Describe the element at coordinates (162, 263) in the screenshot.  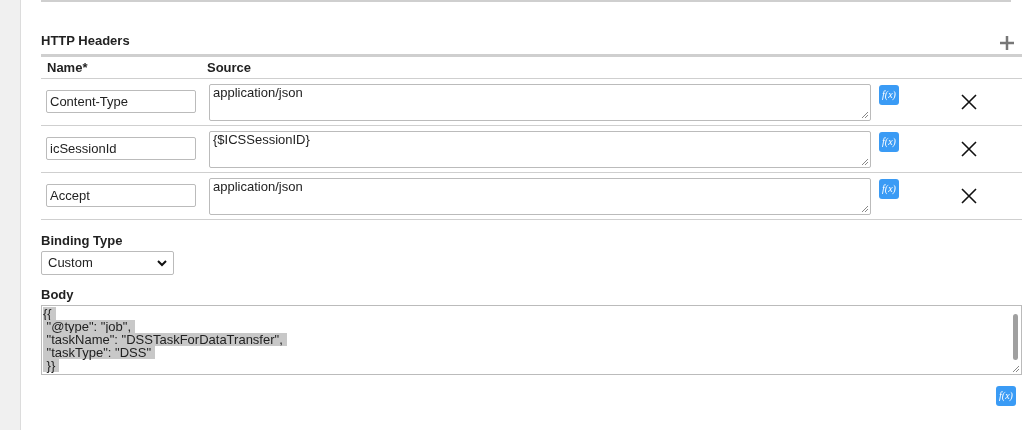
I see `chevron-down-icon` at that location.